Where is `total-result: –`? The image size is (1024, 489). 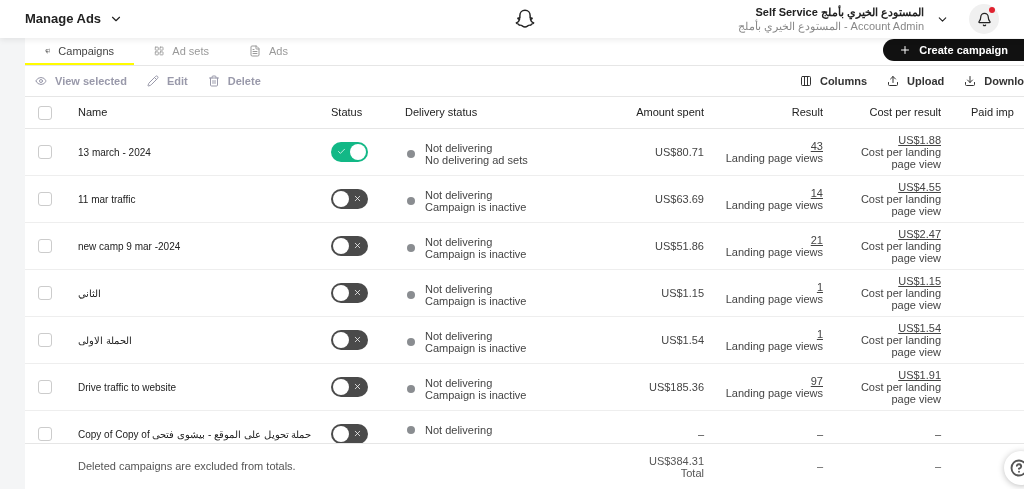
total-result: – is located at coordinates (819, 466).